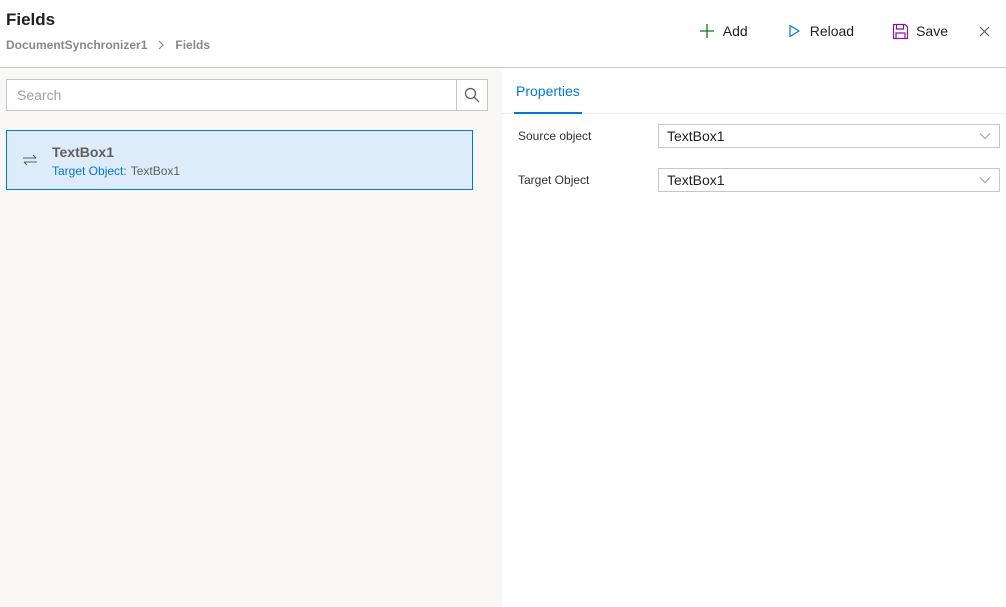 Image resolution: width=1006 pixels, height=607 pixels. Describe the element at coordinates (193, 45) in the screenshot. I see `breadcrumb-item-fields: Fields` at that location.